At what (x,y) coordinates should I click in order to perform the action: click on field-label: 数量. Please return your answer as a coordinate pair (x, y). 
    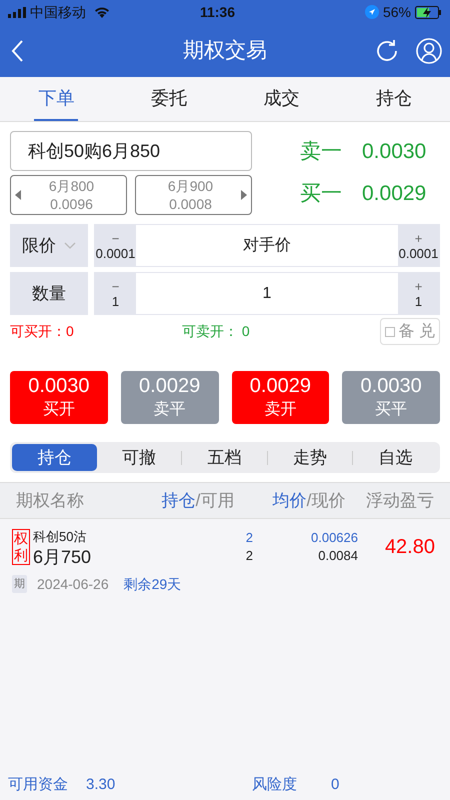
    Looking at the image, I should click on (49, 293).